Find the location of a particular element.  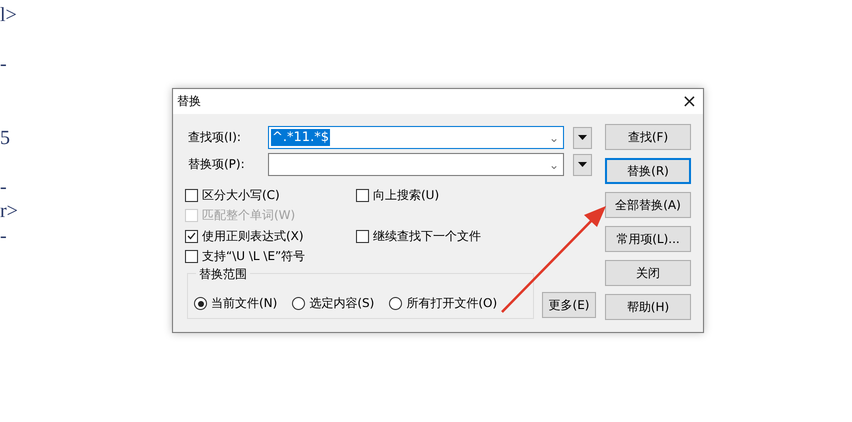

dialog-button: 帮助(H) is located at coordinates (648, 307).